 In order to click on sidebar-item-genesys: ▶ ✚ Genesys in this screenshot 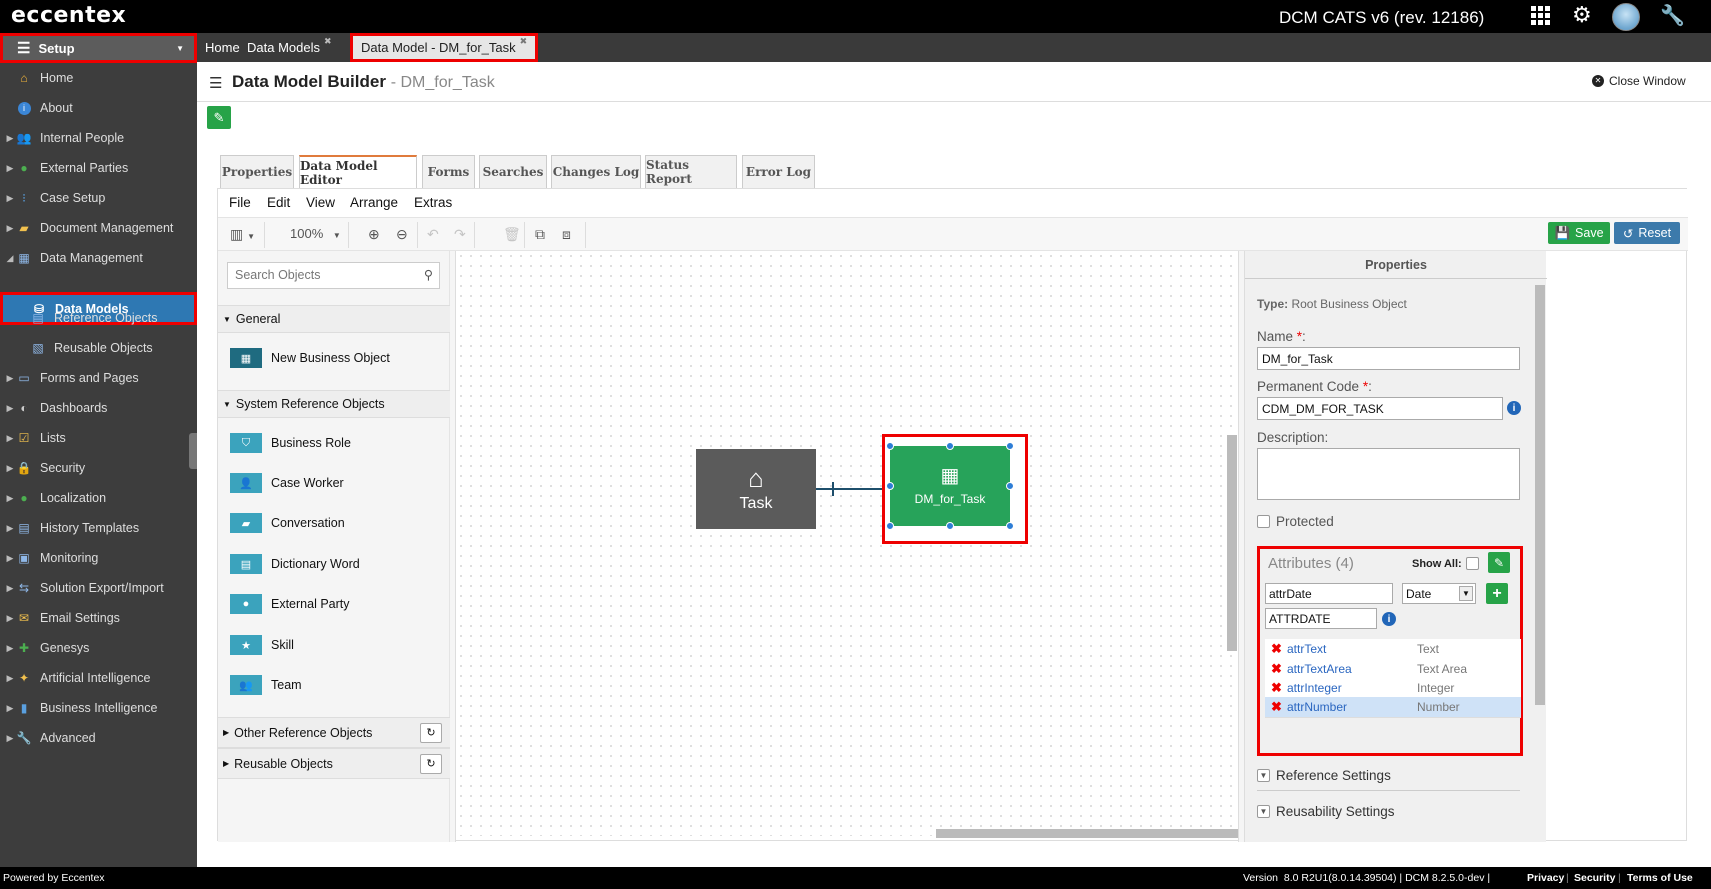, I will do `click(98, 648)`.